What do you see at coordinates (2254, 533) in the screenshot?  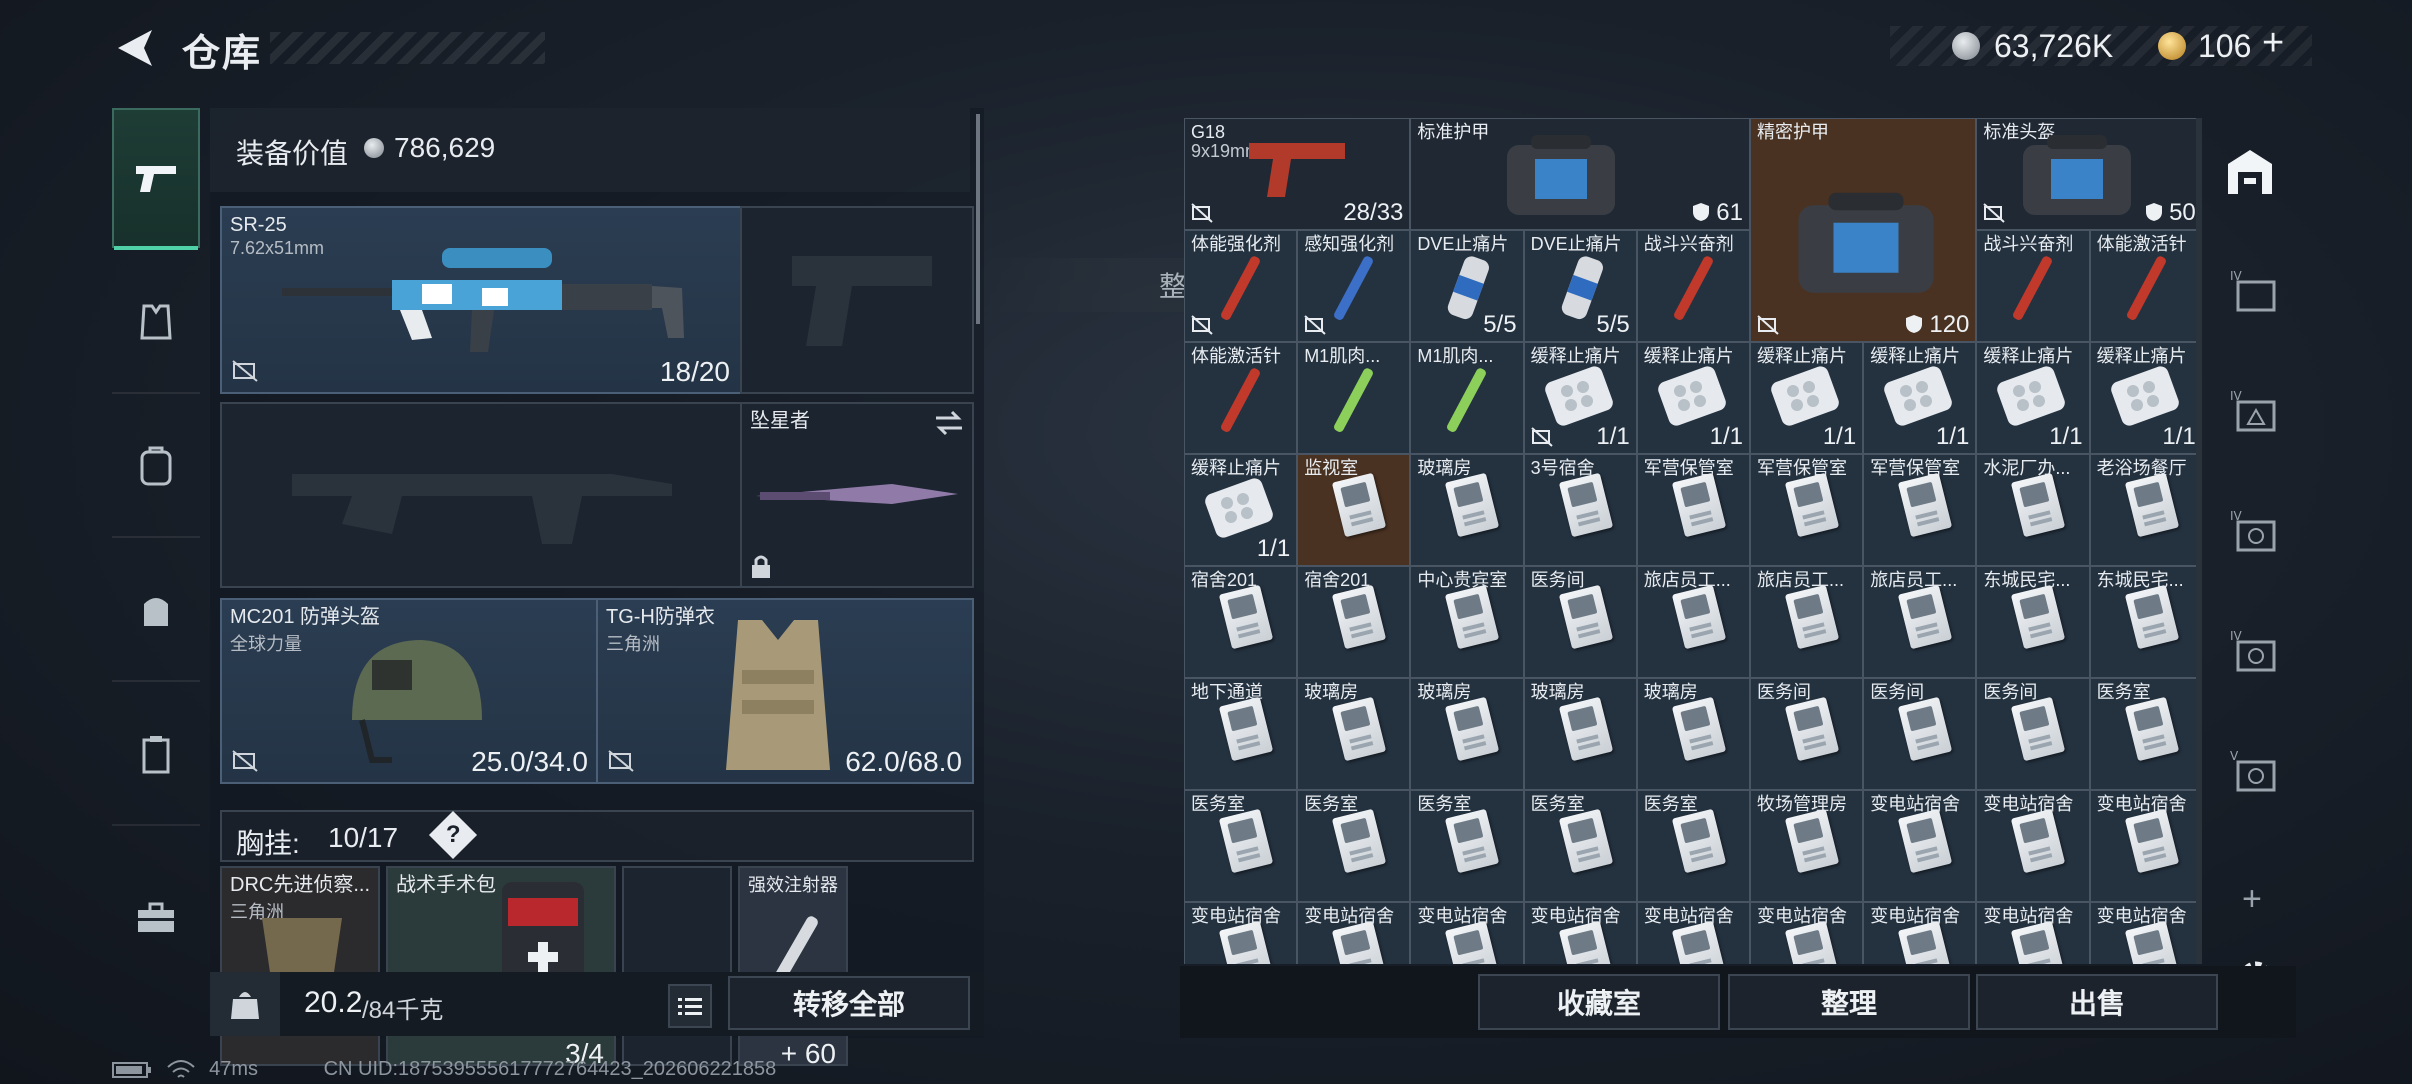 I see `stash-page-iv-3: IV` at bounding box center [2254, 533].